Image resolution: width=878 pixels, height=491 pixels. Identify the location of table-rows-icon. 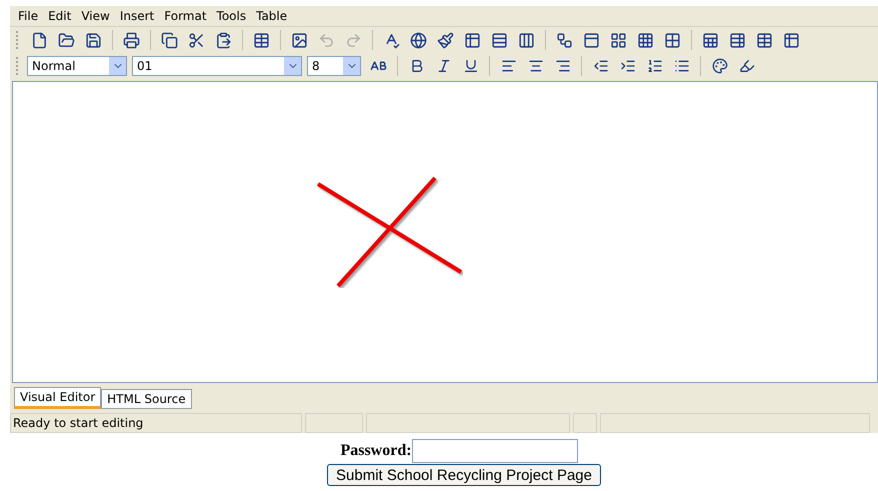
(499, 40).